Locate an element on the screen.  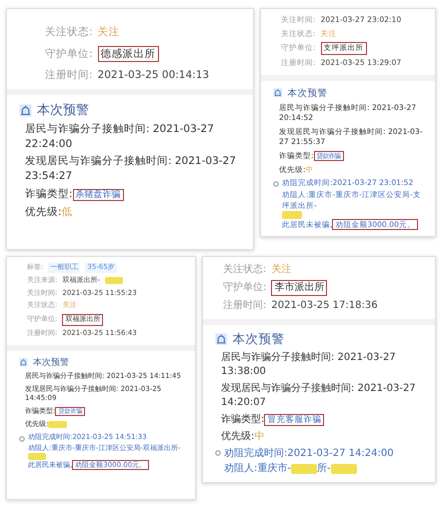
fraud-type-tag: 杀猪盘诈骗 is located at coordinates (98, 194).